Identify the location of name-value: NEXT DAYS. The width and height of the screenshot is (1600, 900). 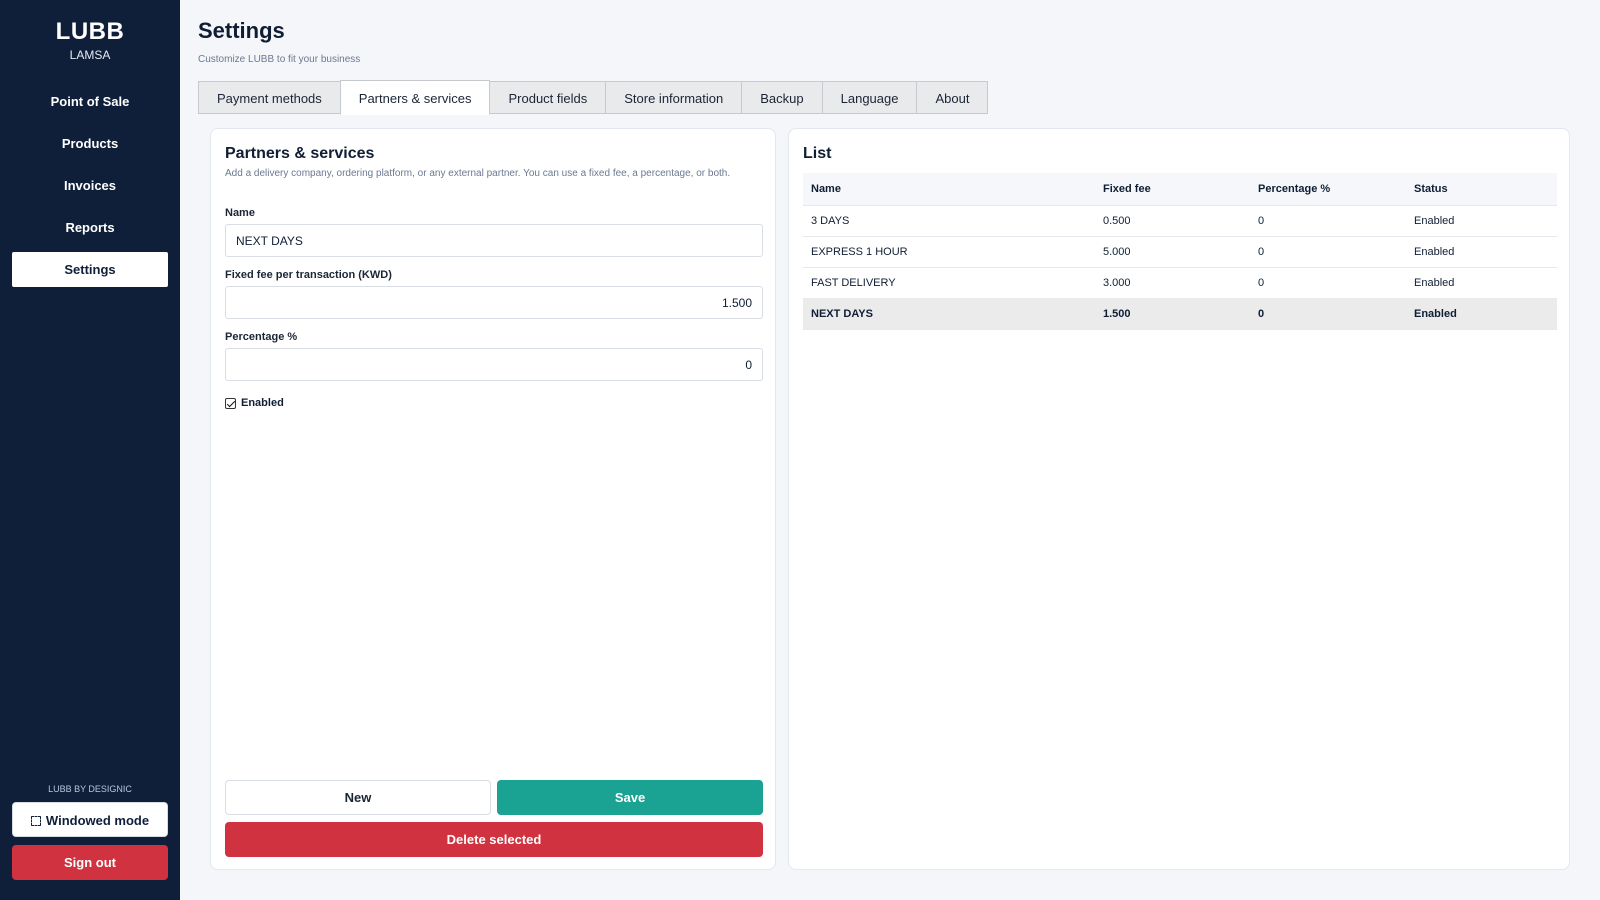
(269, 240).